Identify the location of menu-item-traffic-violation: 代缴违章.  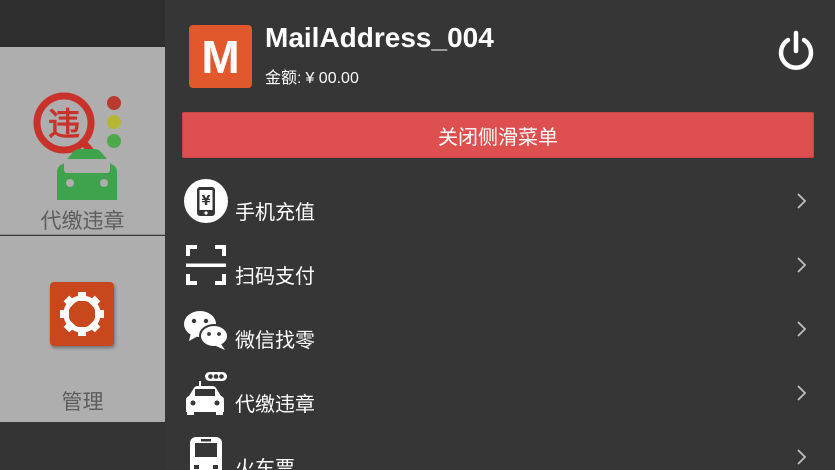
(500, 396).